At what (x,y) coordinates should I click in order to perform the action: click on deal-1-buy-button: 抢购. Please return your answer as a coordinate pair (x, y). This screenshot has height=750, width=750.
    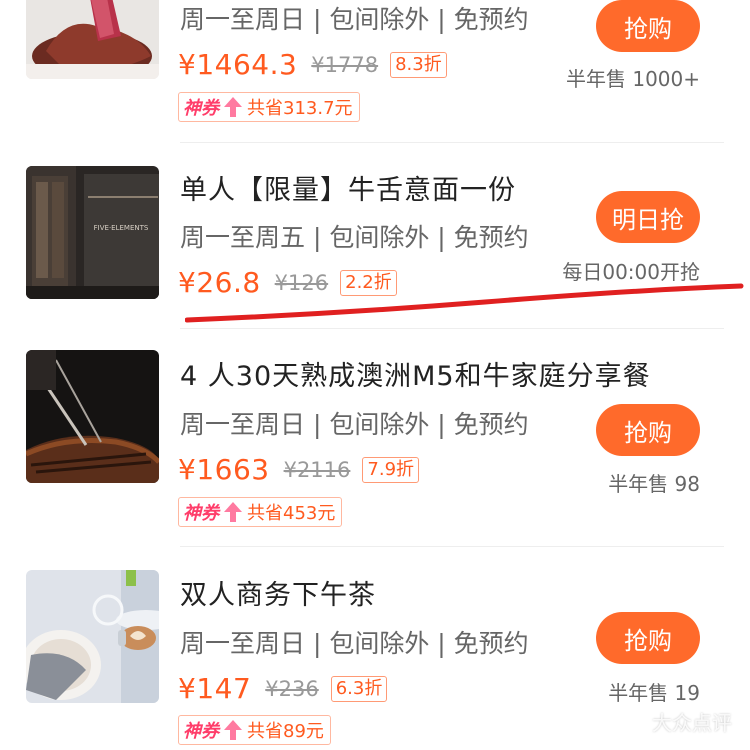
    Looking at the image, I should click on (648, 26).